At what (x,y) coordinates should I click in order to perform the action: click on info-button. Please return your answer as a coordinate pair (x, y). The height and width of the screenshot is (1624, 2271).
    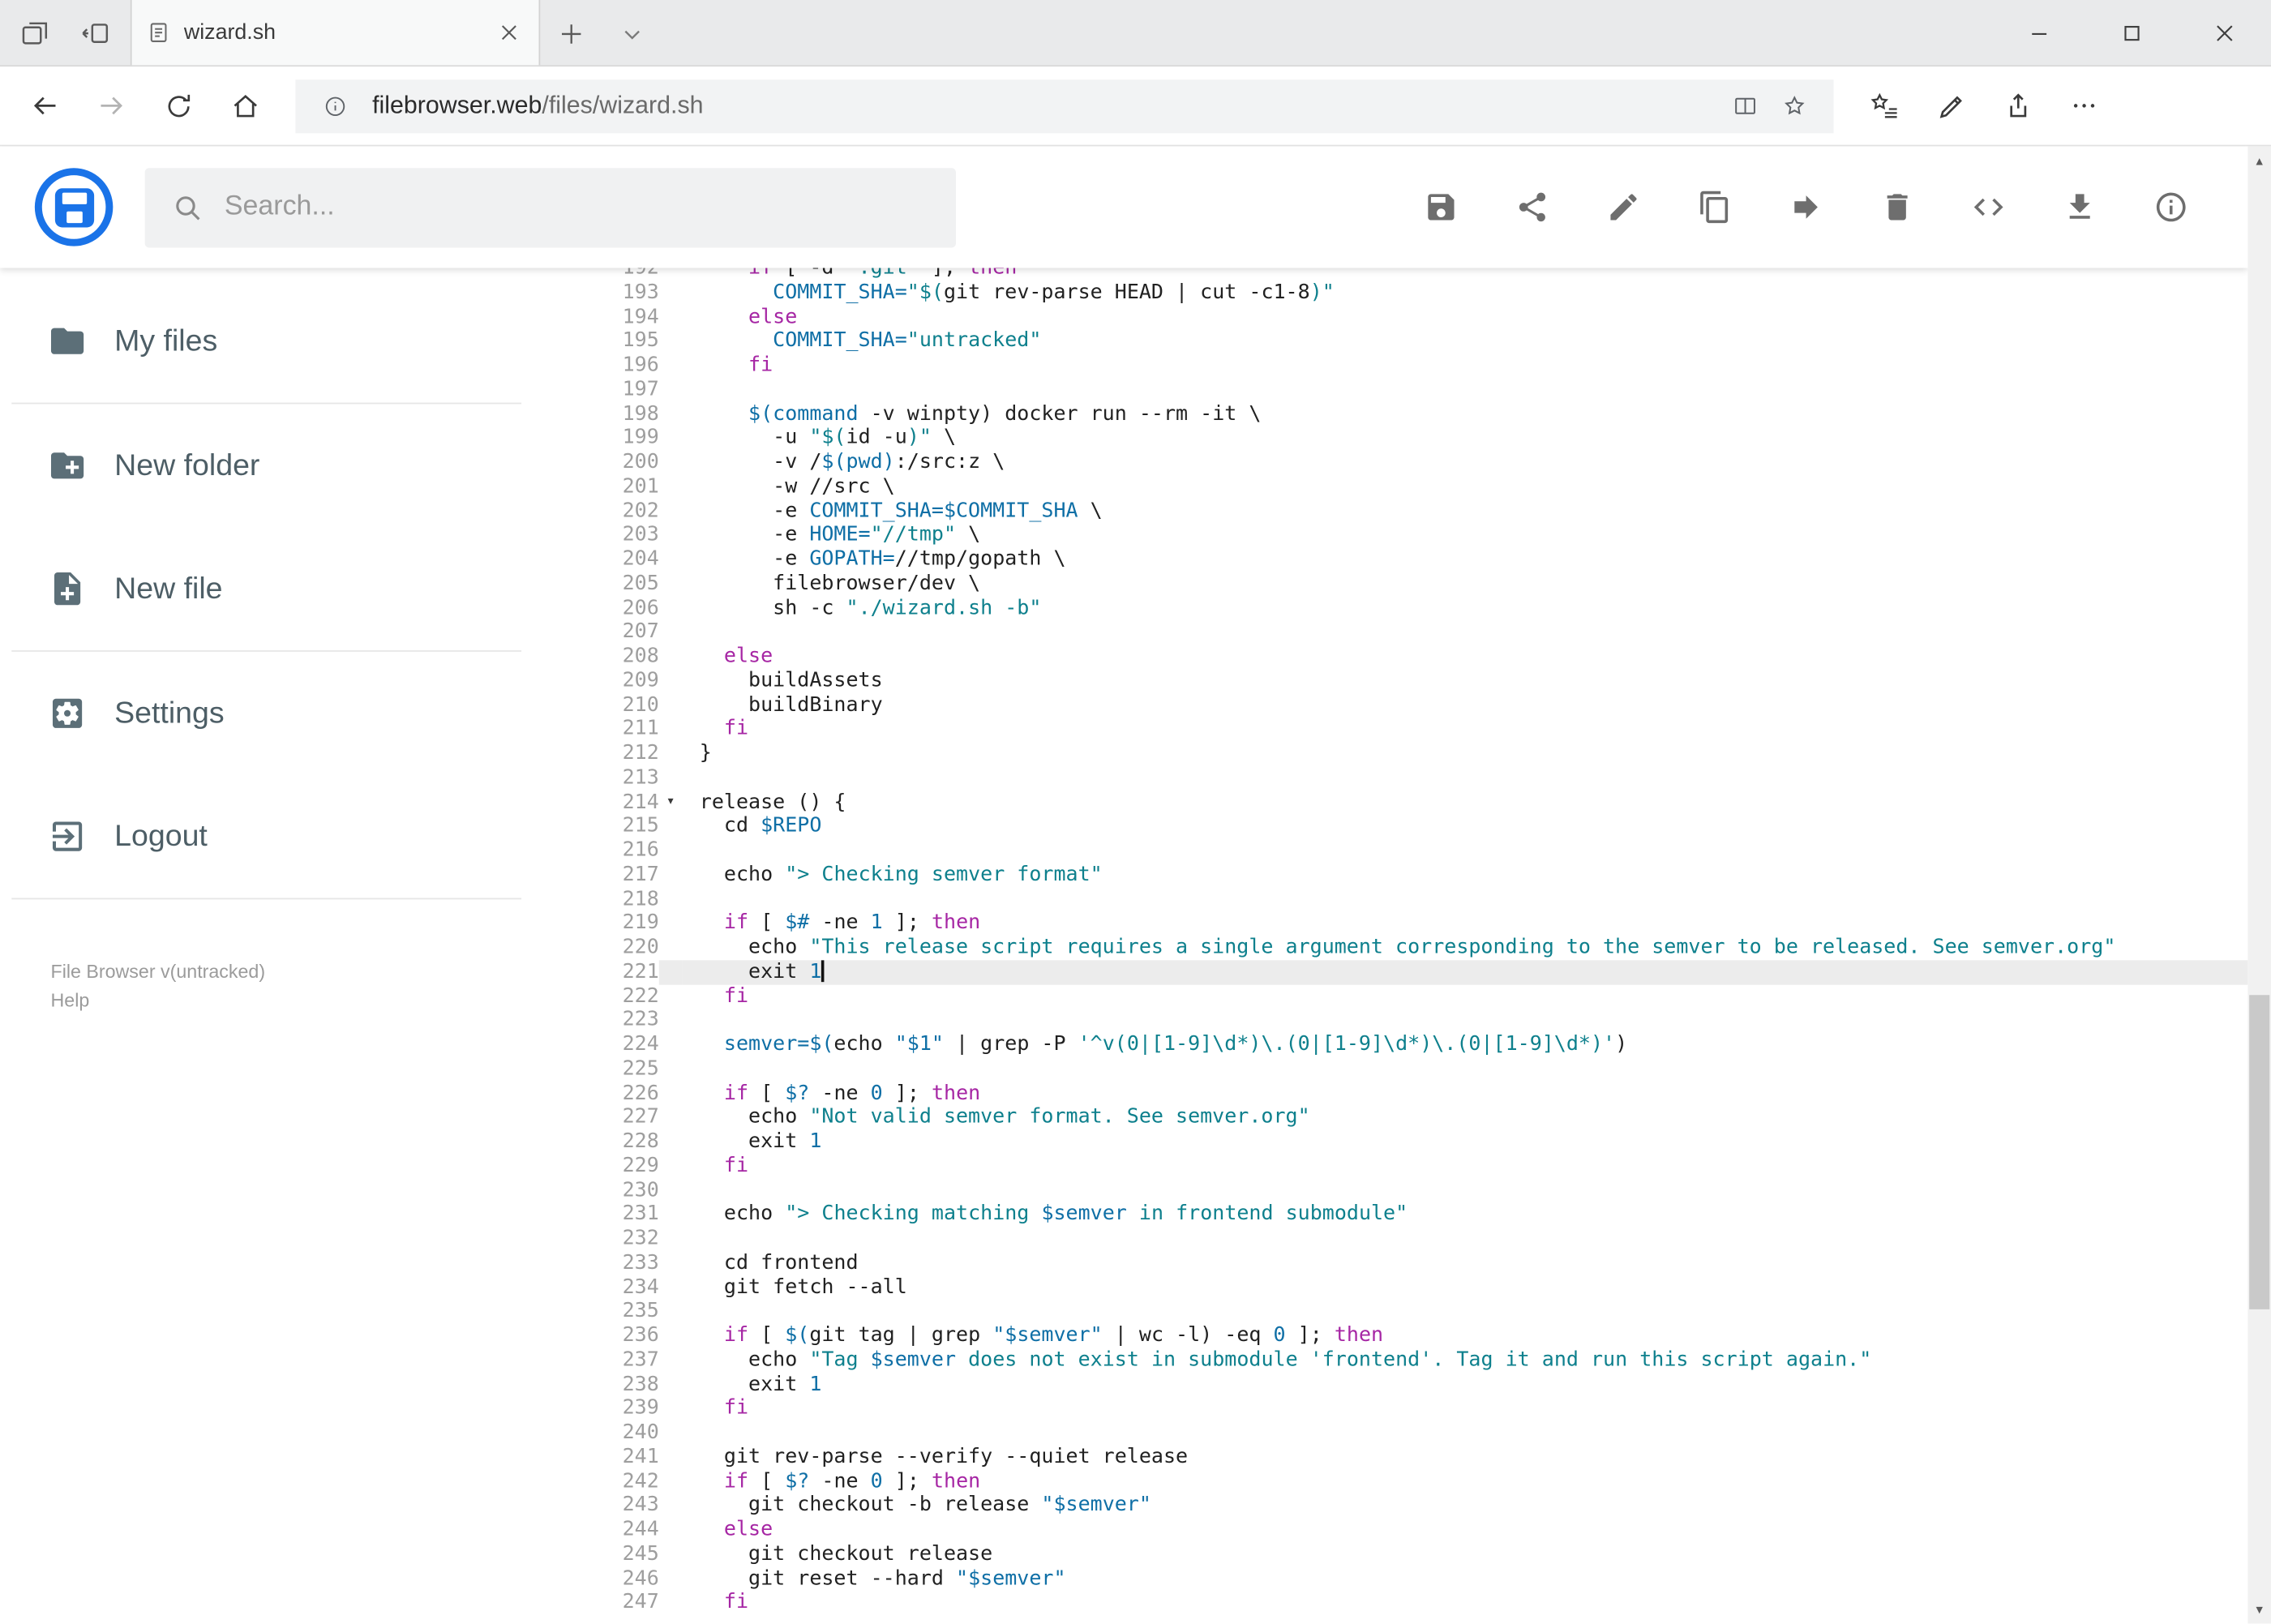
    Looking at the image, I should click on (2171, 207).